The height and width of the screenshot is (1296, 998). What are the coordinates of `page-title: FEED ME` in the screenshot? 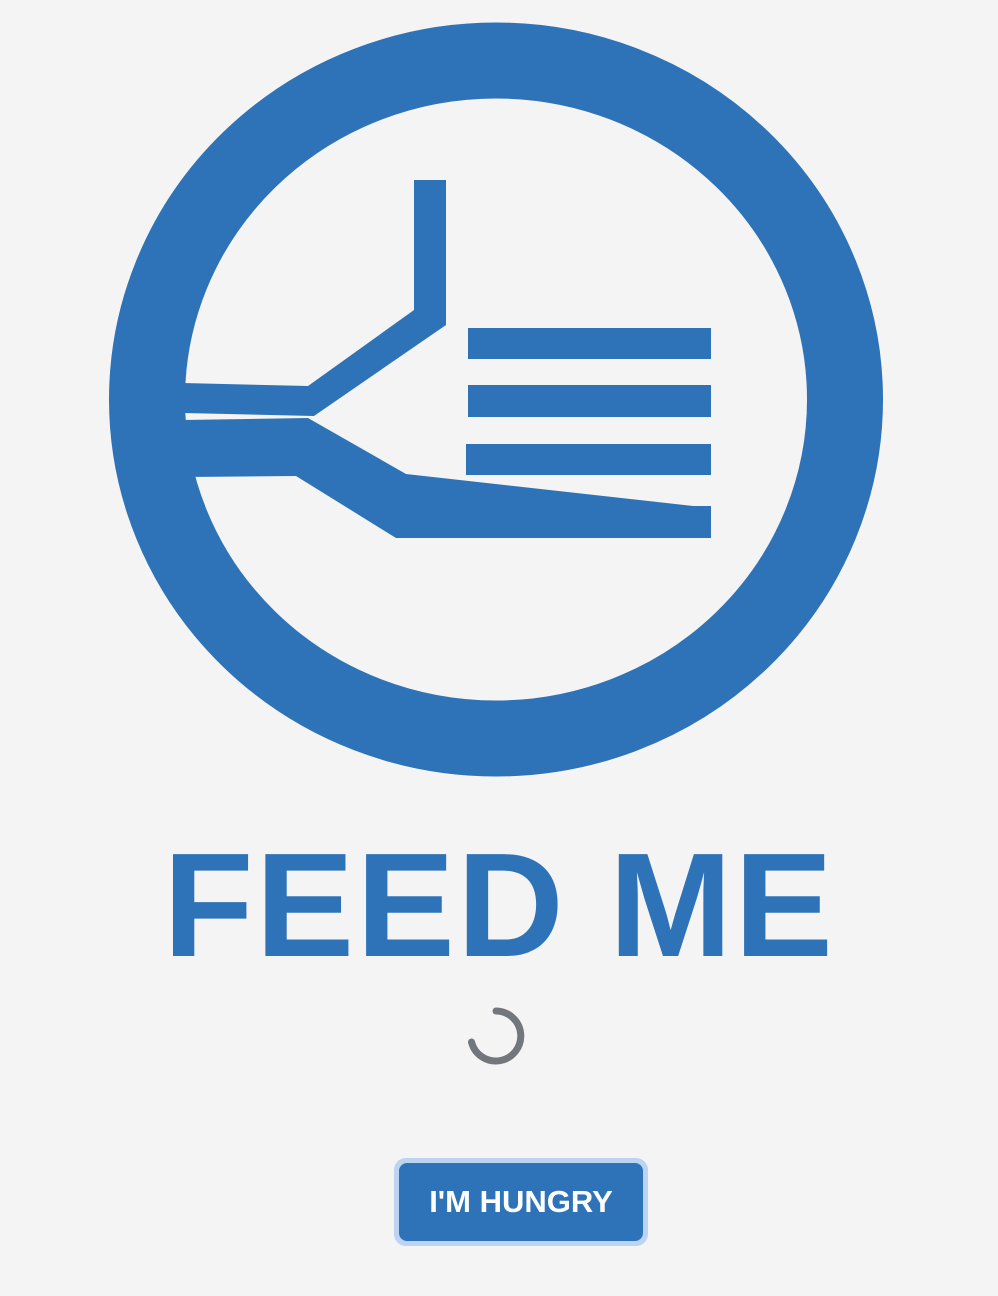 It's located at (499, 905).